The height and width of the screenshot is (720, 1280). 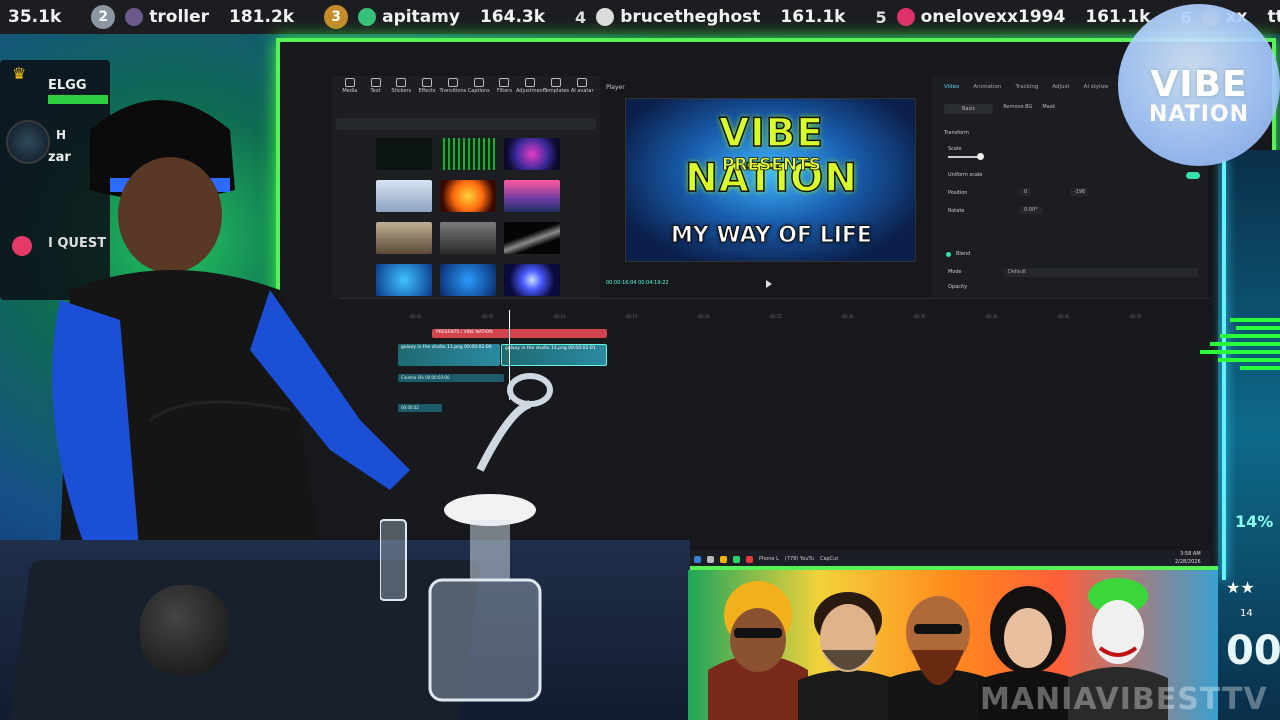 What do you see at coordinates (949, 558) in the screenshot?
I see `os-taskbar: Phone L (778) YouTu CapCut` at bounding box center [949, 558].